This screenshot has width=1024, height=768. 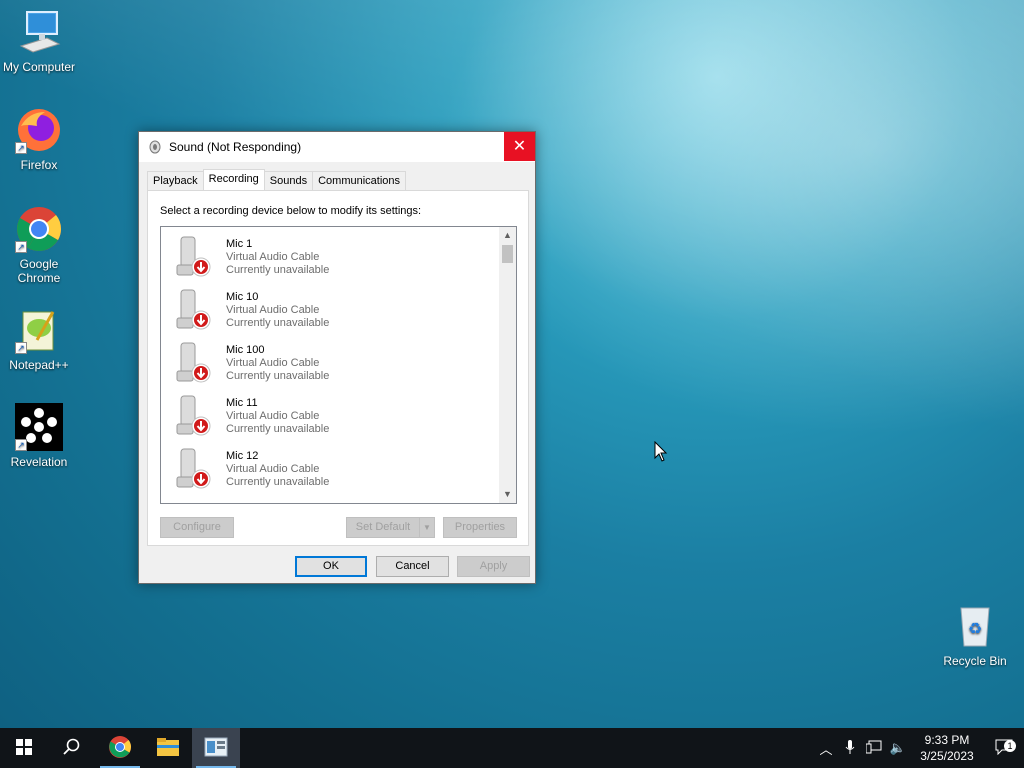 I want to click on firefox-icon: ↗, so click(x=39, y=130).